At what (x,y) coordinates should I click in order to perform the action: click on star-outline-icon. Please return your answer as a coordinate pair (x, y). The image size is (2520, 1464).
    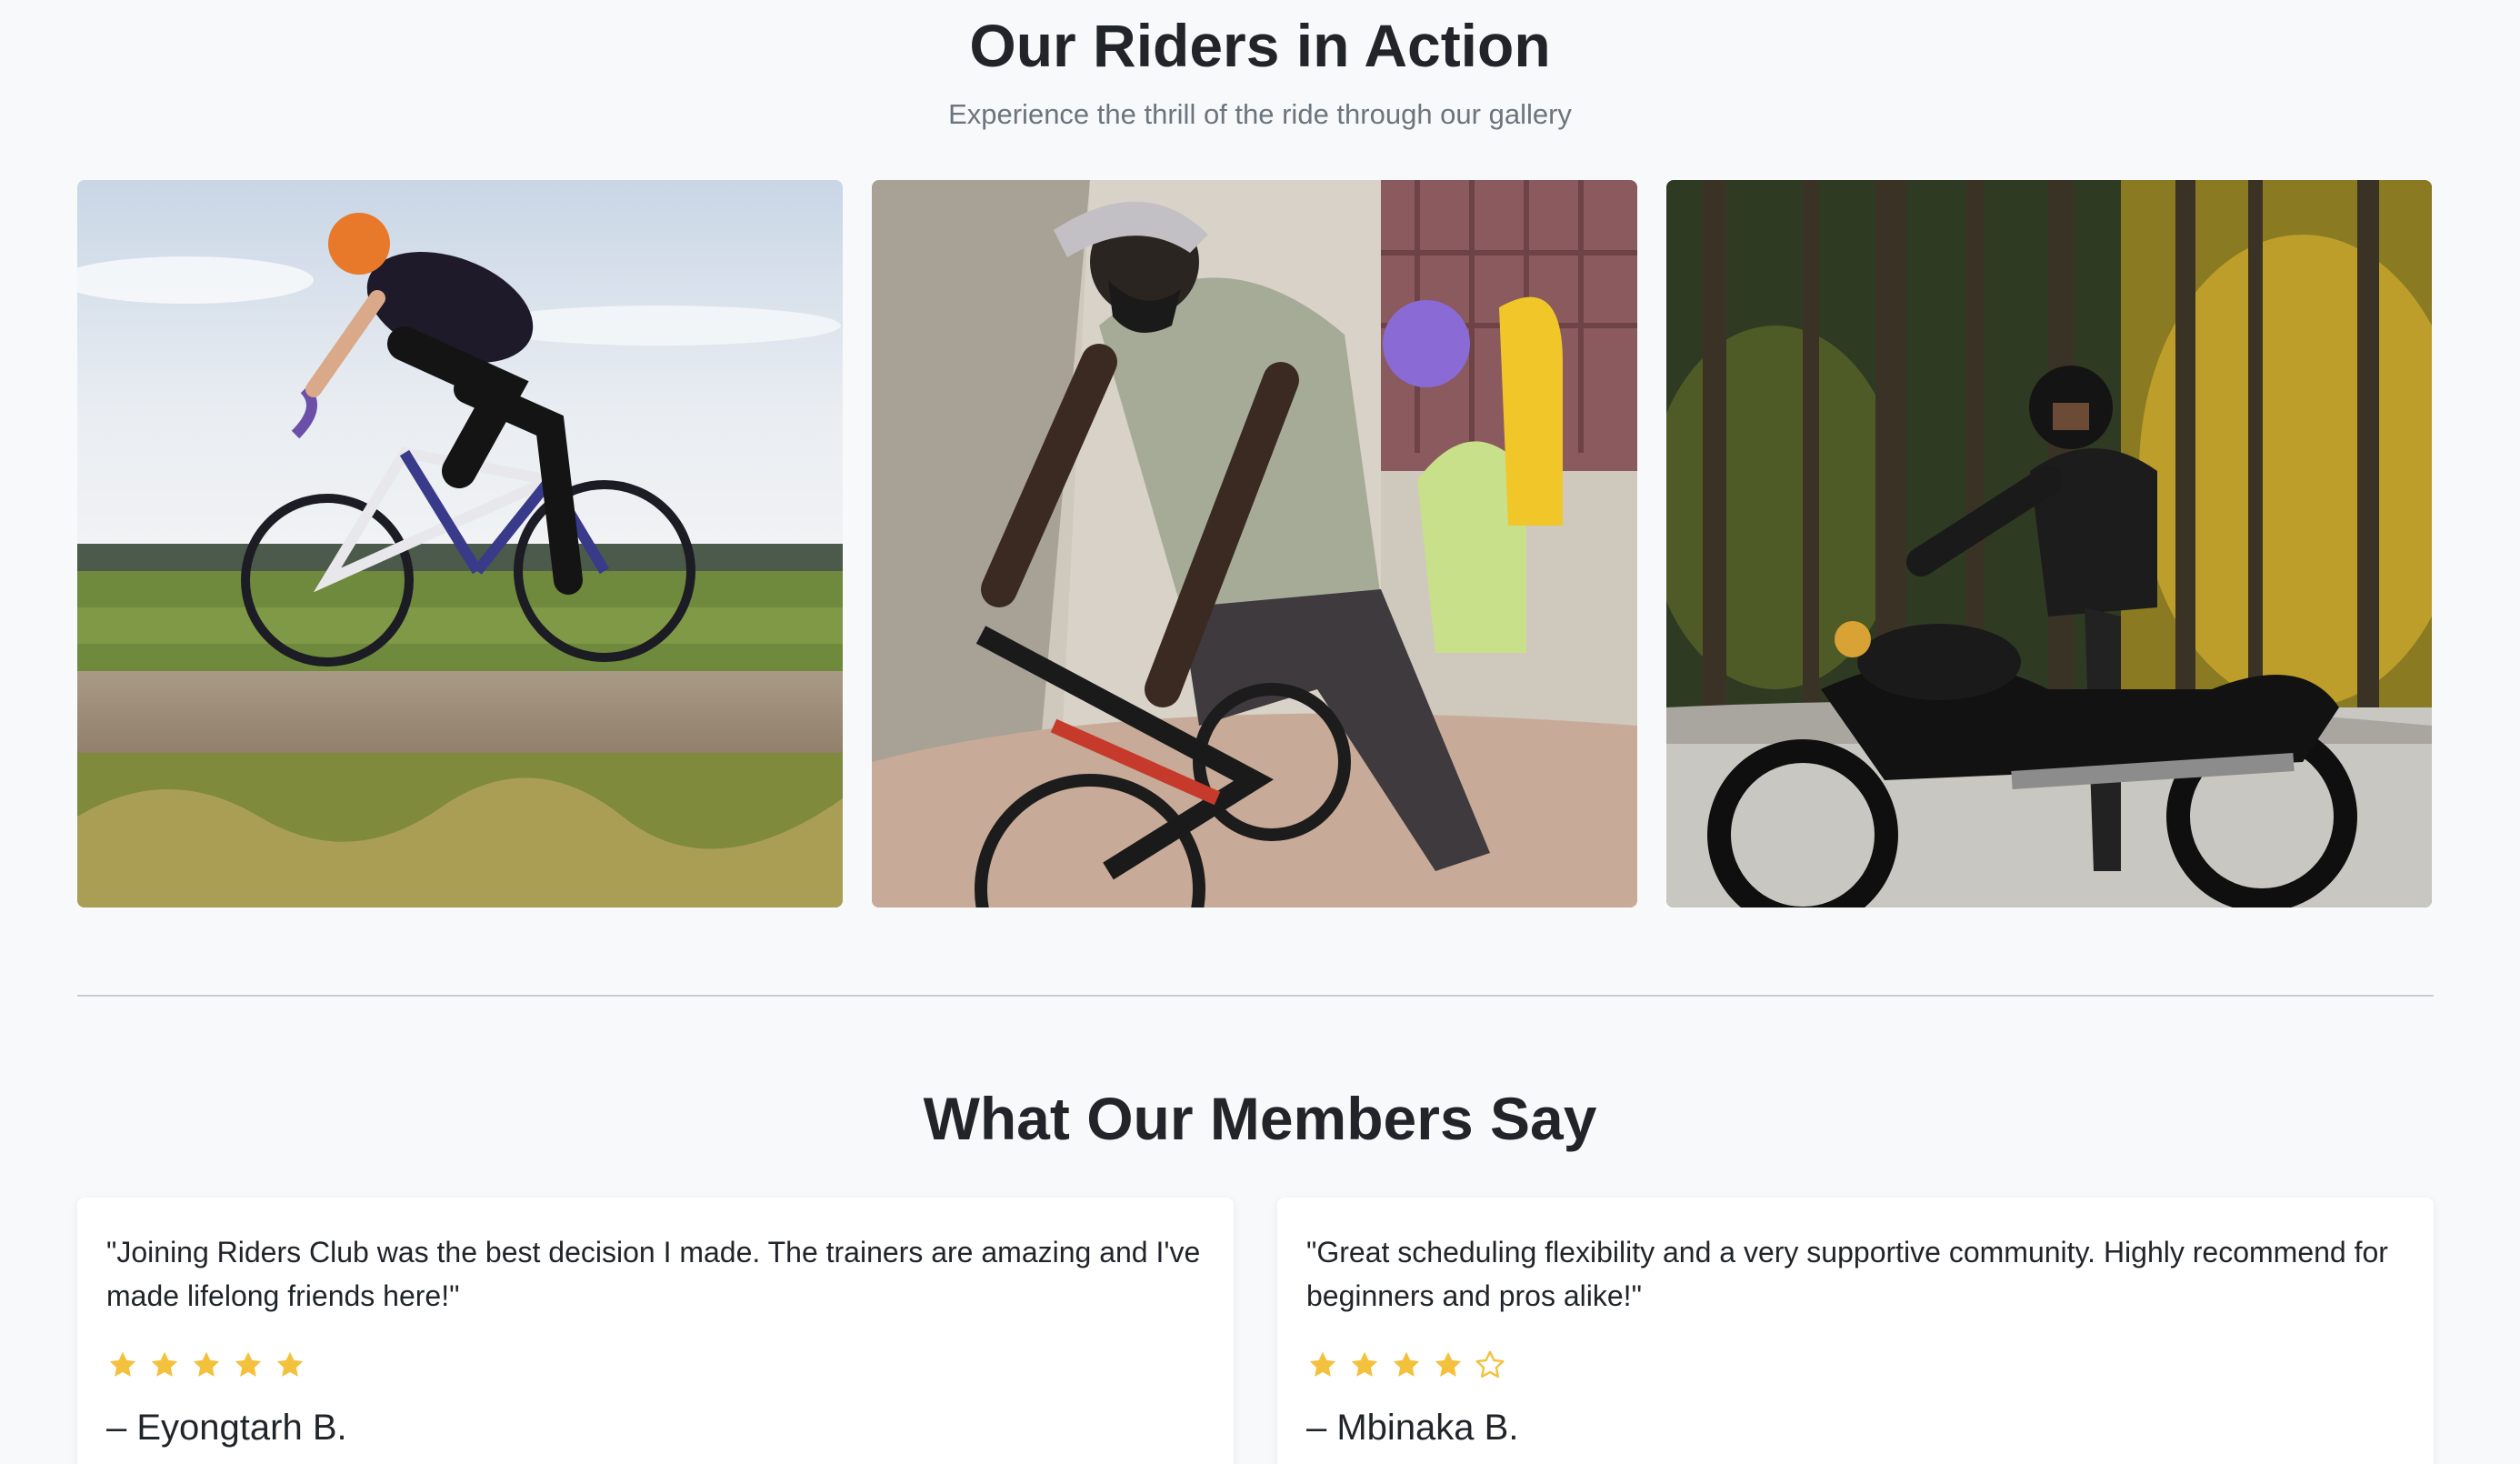
    Looking at the image, I should click on (1490, 1365).